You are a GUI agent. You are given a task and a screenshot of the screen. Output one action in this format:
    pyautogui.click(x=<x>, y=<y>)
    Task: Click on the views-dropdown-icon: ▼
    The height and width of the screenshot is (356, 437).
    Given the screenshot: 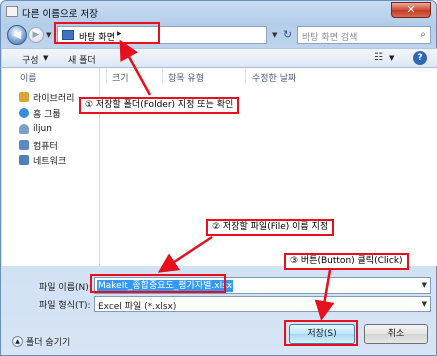 What is the action you would take?
    pyautogui.click(x=391, y=58)
    